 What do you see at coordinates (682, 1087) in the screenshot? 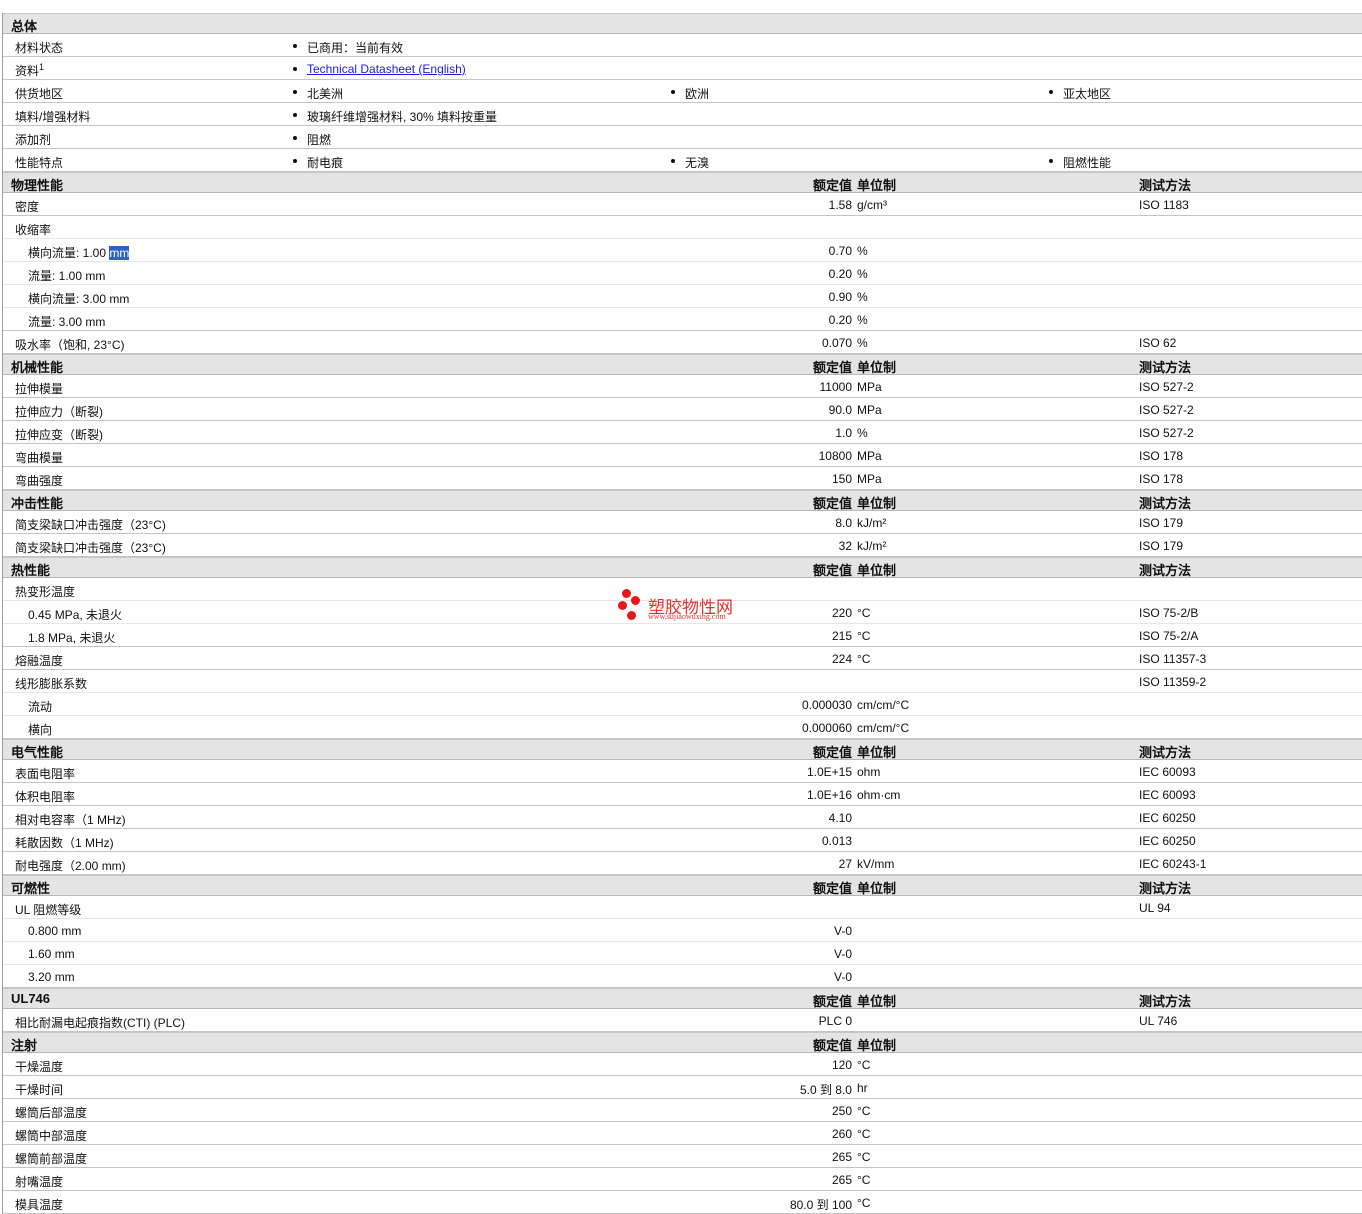
I see `property-row: 干燥时间 5.0 到 8.0 hr` at bounding box center [682, 1087].